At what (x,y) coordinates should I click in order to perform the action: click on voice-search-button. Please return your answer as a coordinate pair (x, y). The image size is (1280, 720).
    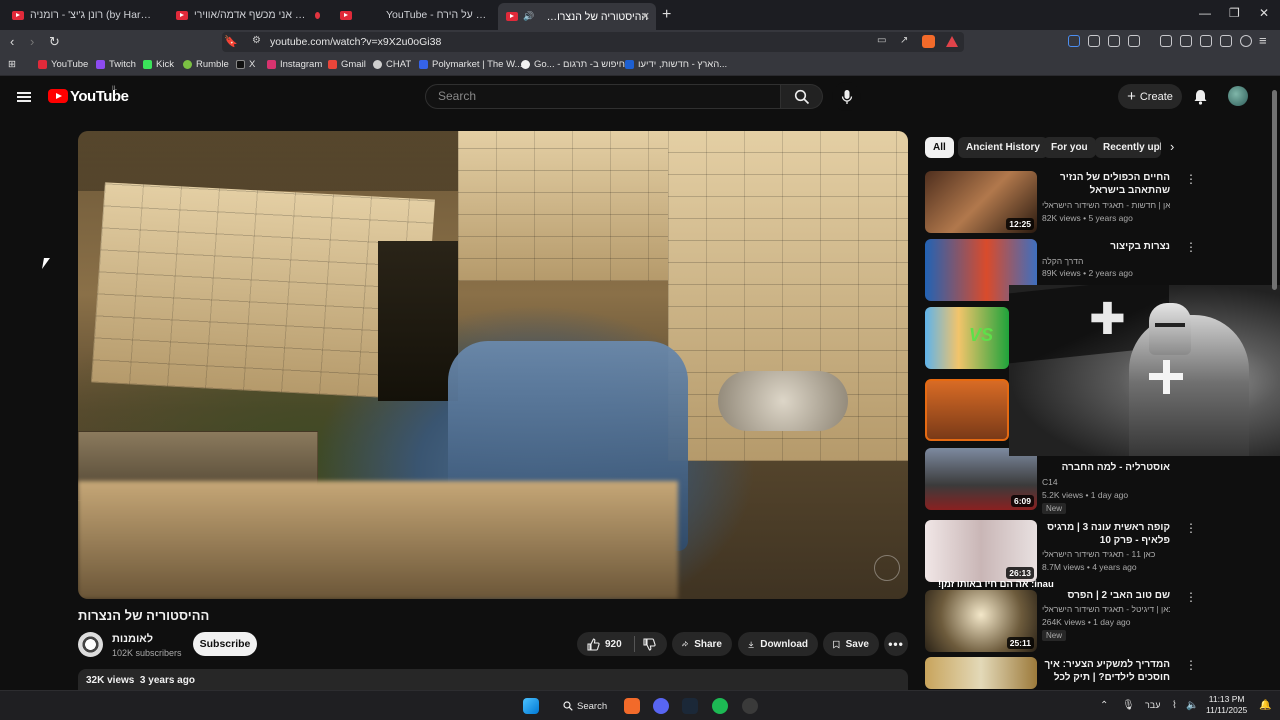
    Looking at the image, I should click on (846, 96).